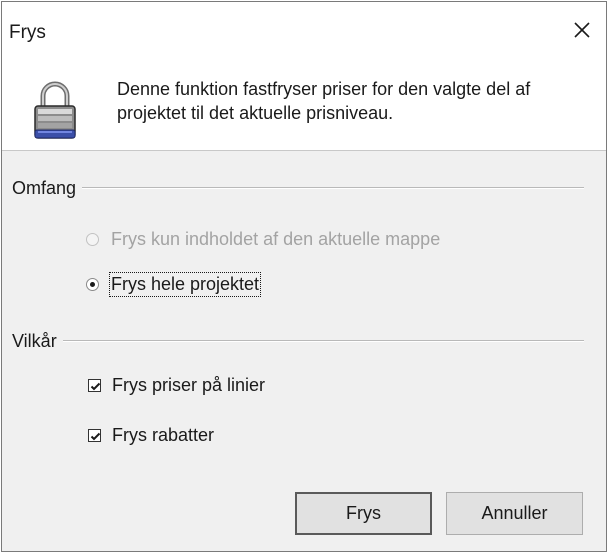  Describe the element at coordinates (163, 434) in the screenshot. I see `checkbox-label-discounts: Frys rabatter` at that location.